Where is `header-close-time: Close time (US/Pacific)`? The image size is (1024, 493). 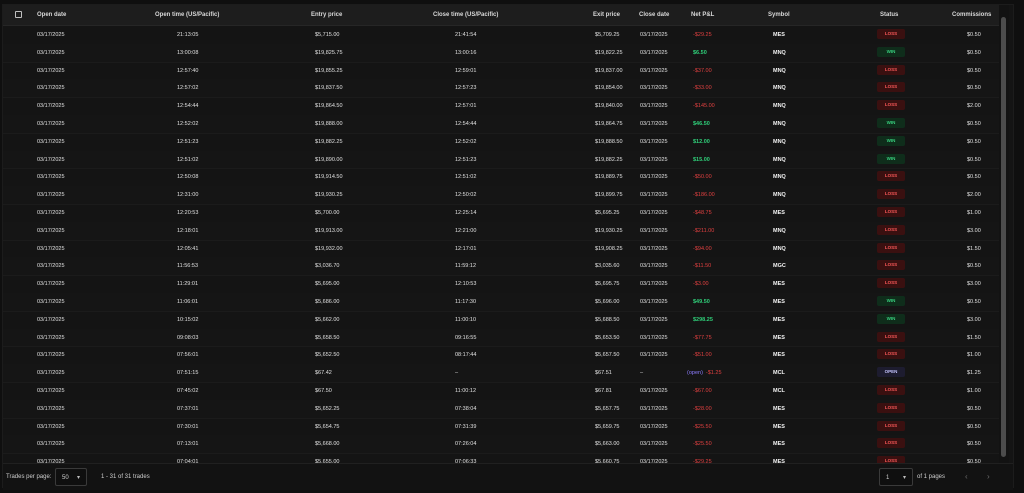
header-close-time: Close time (US/Pacific) is located at coordinates (465, 15).